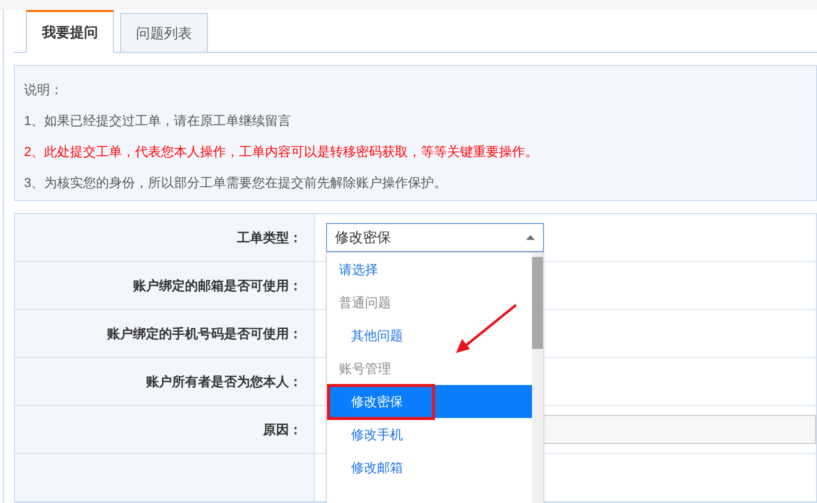 This screenshot has width=817, height=503. Describe the element at coordinates (429, 467) in the screenshot. I see `dropdown-option: 修改邮箱` at that location.